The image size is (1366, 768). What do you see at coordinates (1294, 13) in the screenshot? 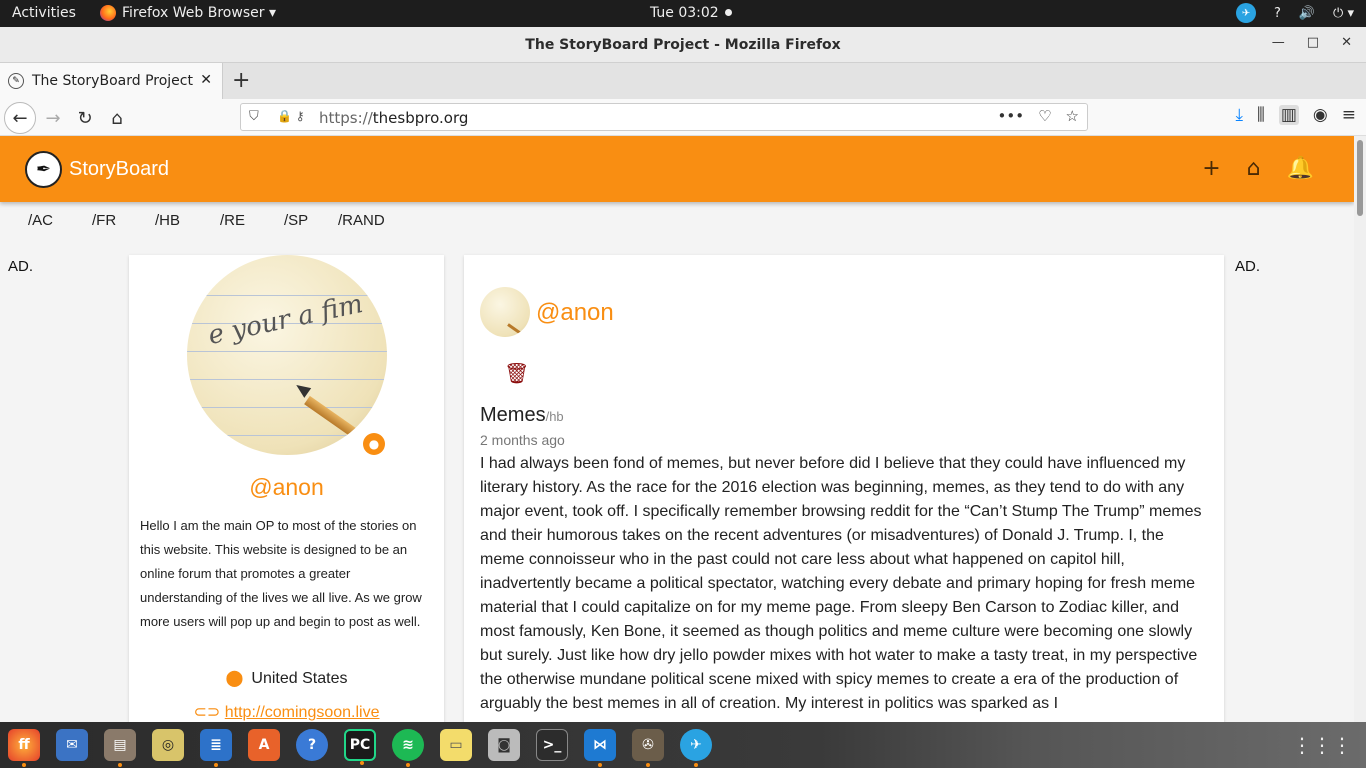
I see `system-tray: ✈ ? 🔊 ⏻ ▾` at bounding box center [1294, 13].